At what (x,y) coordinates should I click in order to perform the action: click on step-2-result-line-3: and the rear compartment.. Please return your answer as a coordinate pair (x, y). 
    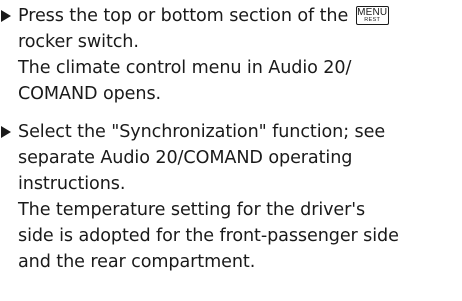
    Looking at the image, I should click on (137, 262).